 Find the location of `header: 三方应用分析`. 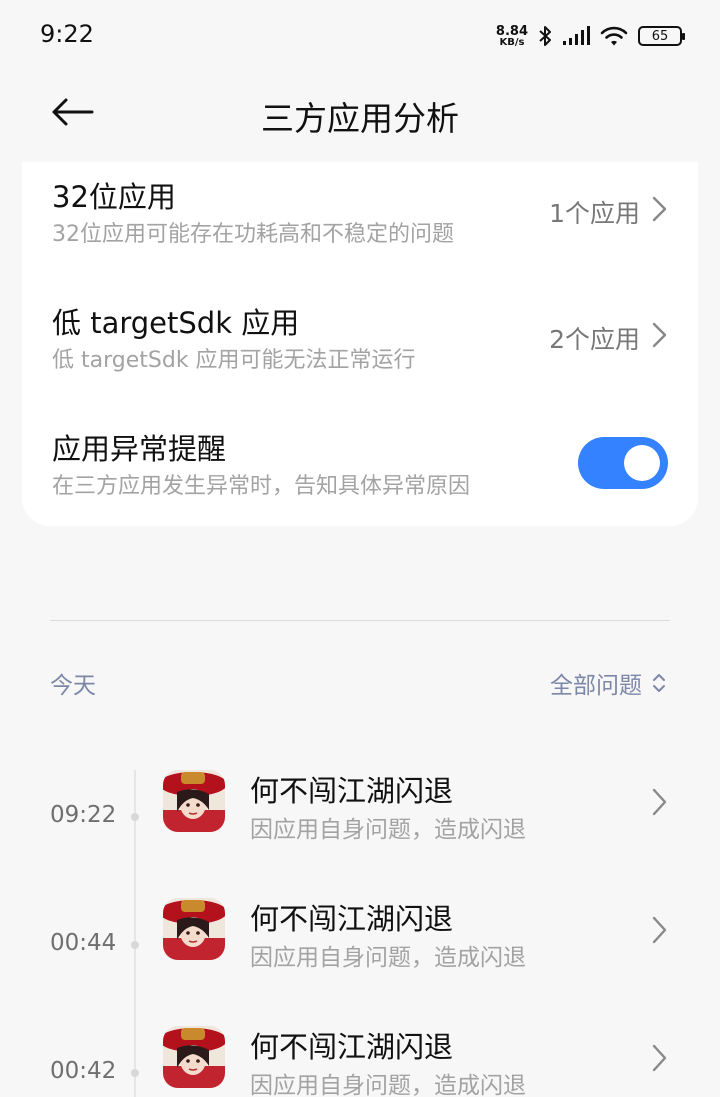

header: 三方应用分析 is located at coordinates (360, 115).